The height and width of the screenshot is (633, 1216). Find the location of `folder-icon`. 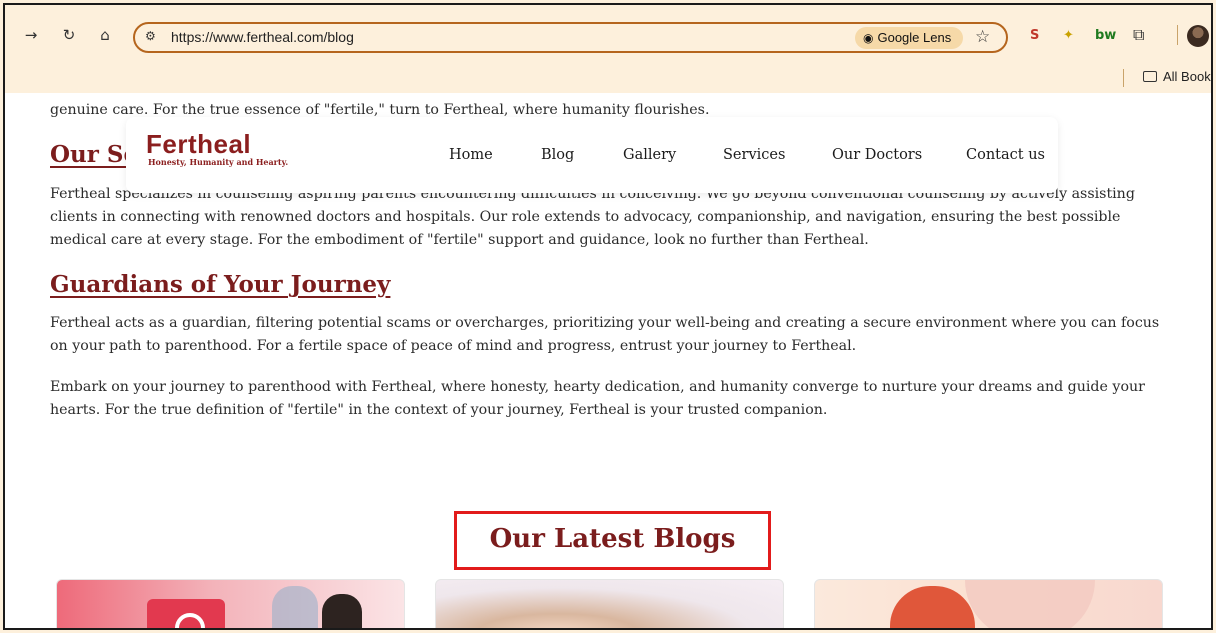

folder-icon is located at coordinates (1150, 76).